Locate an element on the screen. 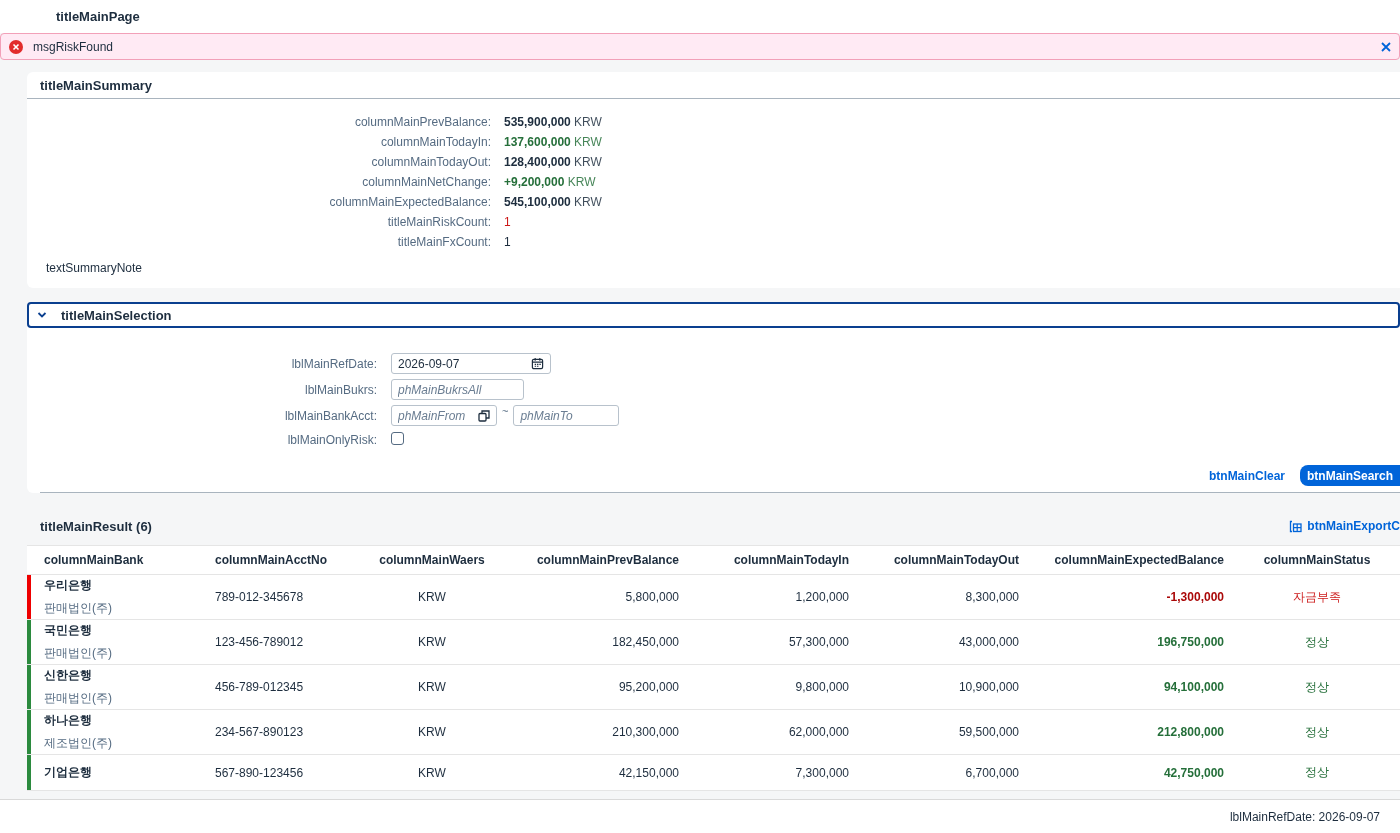  field-label: lblMainBankAcct: is located at coordinates (330, 415).